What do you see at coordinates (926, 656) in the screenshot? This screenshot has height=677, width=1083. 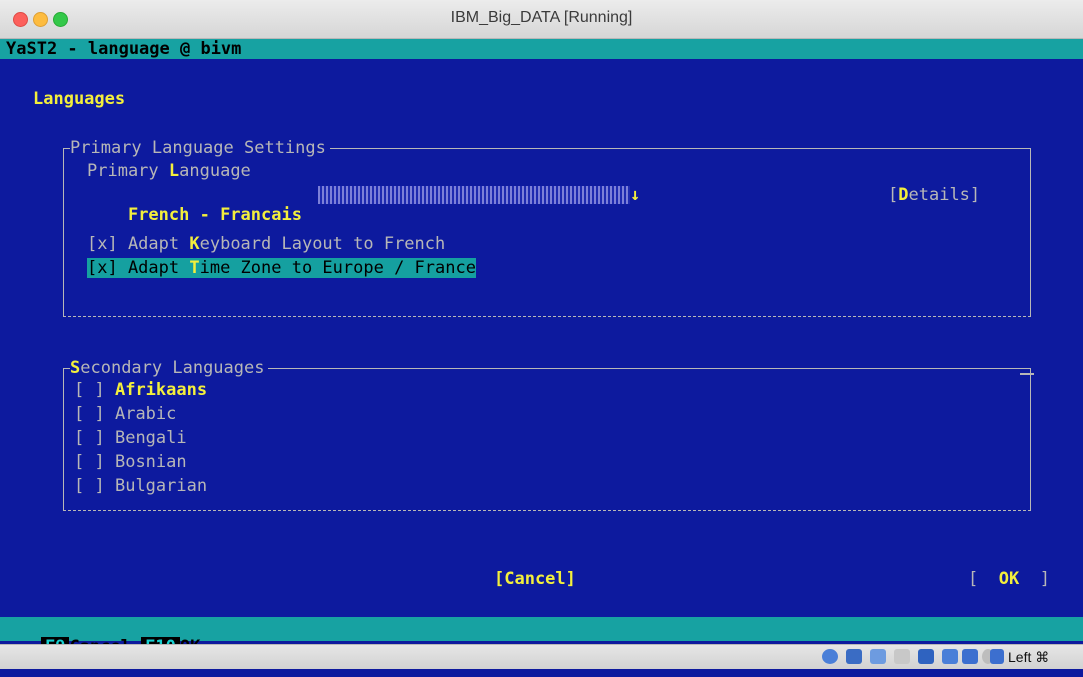 I see `display-icon` at bounding box center [926, 656].